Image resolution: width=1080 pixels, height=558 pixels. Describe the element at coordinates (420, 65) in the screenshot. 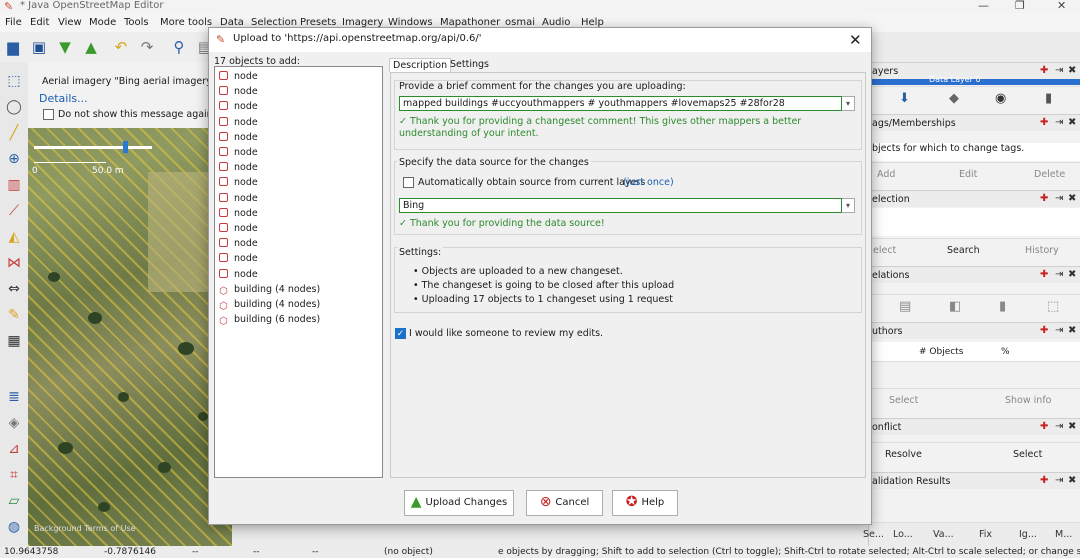

I see `tab-description: Description` at that location.